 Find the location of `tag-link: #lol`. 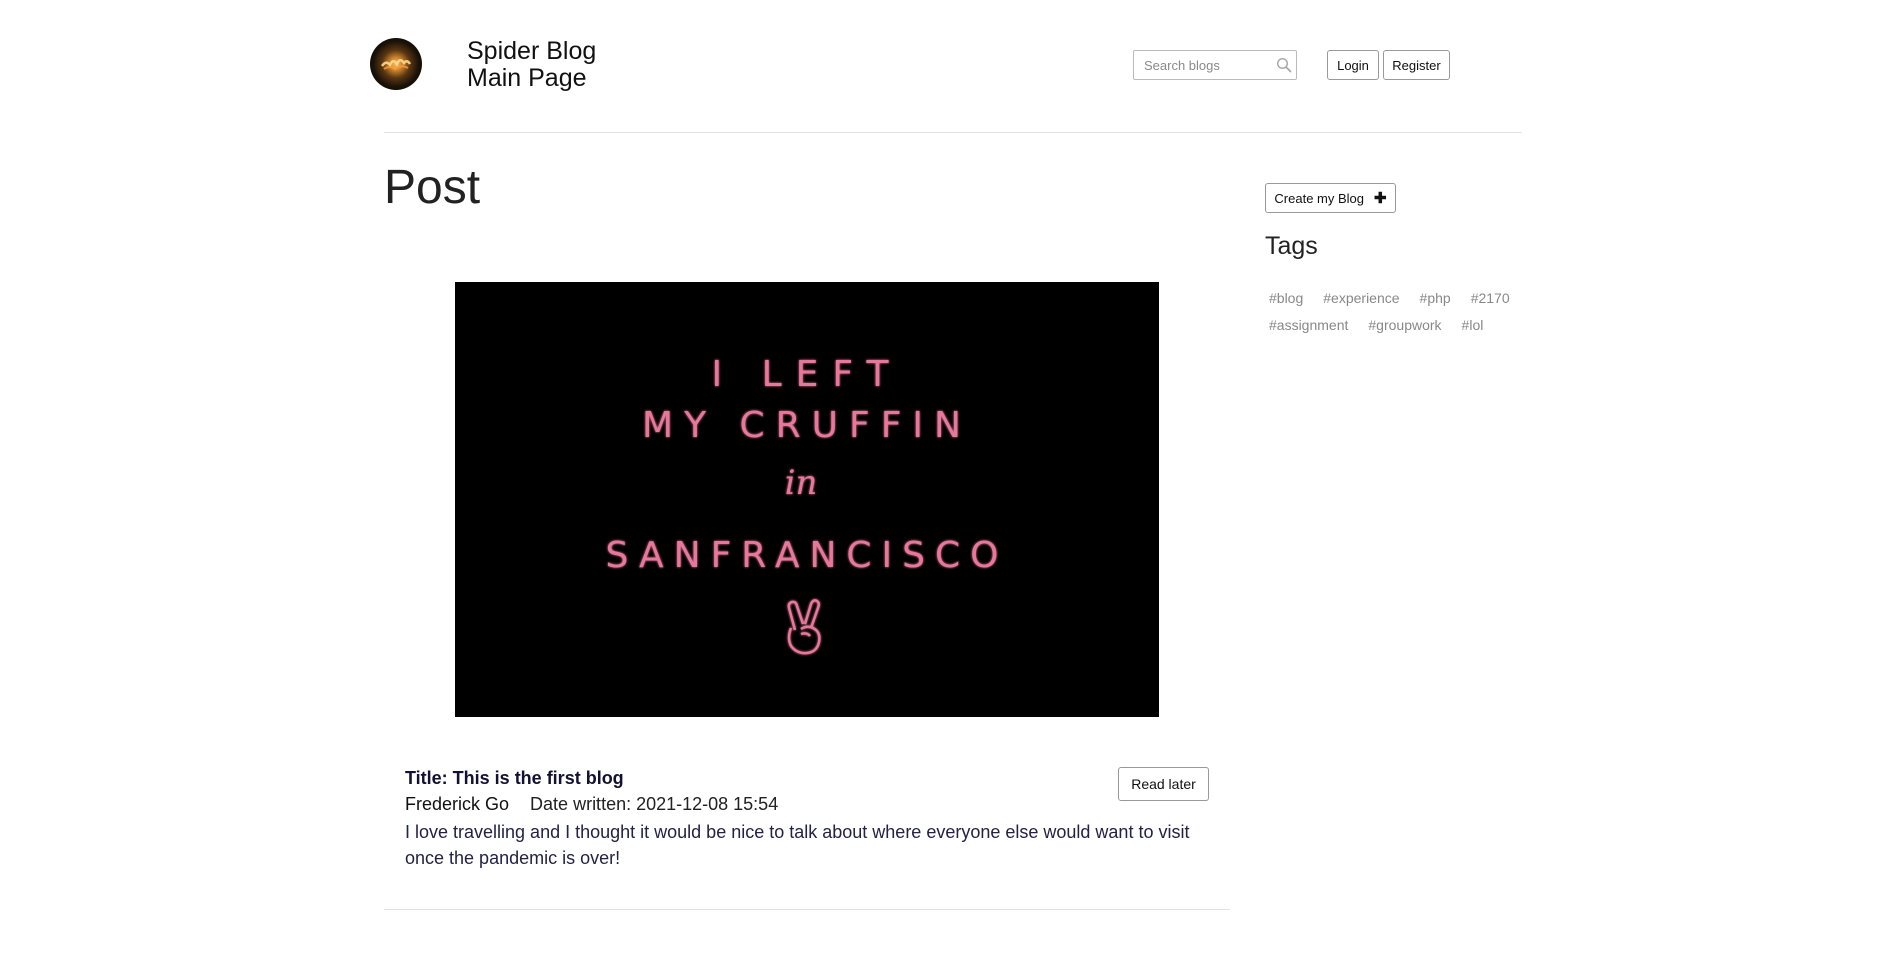

tag-link: #lol is located at coordinates (1473, 325).